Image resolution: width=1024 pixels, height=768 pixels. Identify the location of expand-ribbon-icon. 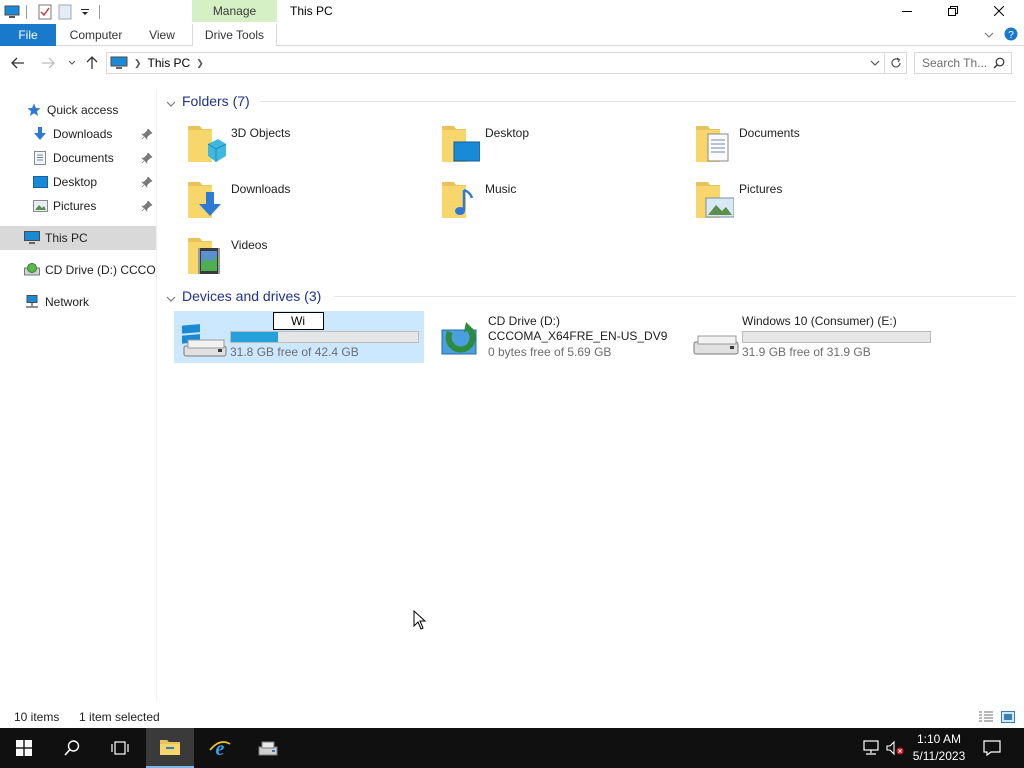
(989, 35).